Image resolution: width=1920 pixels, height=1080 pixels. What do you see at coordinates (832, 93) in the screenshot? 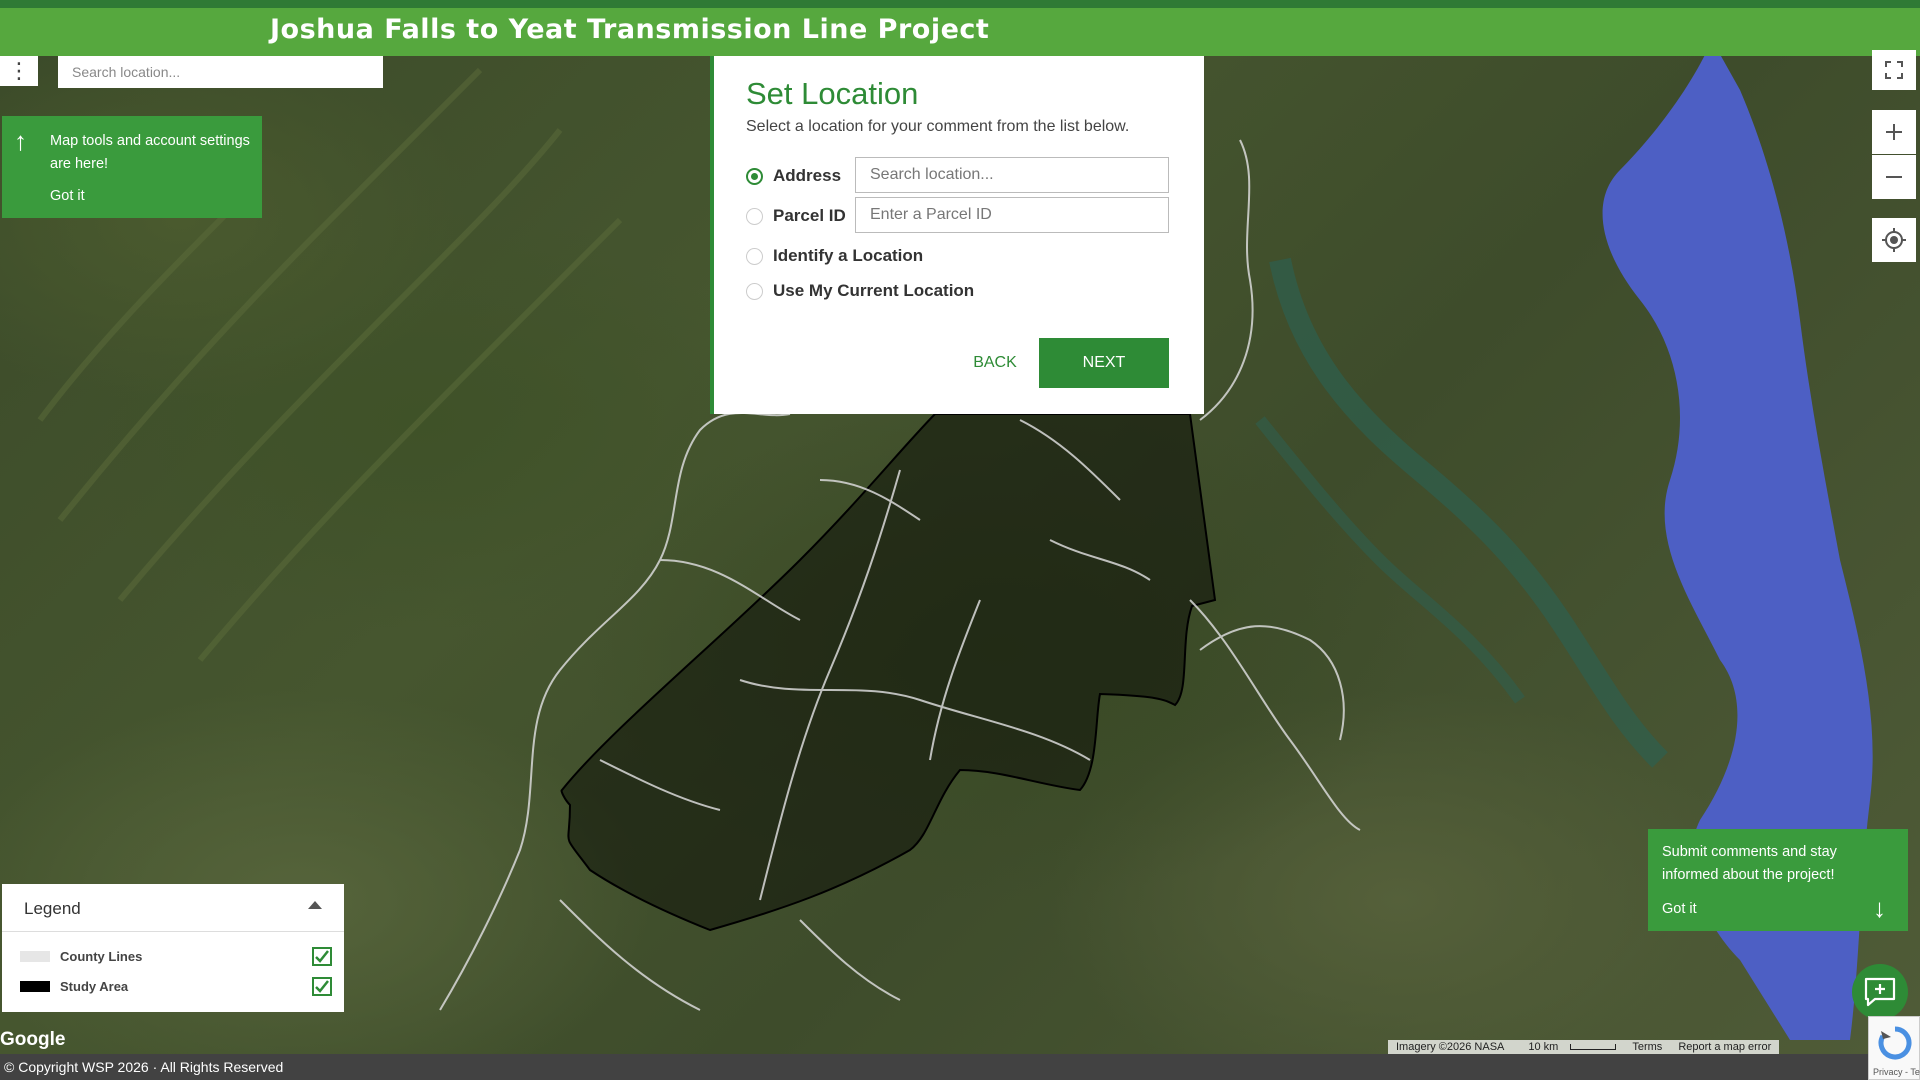
I see `dialog-title: Set Location` at bounding box center [832, 93].